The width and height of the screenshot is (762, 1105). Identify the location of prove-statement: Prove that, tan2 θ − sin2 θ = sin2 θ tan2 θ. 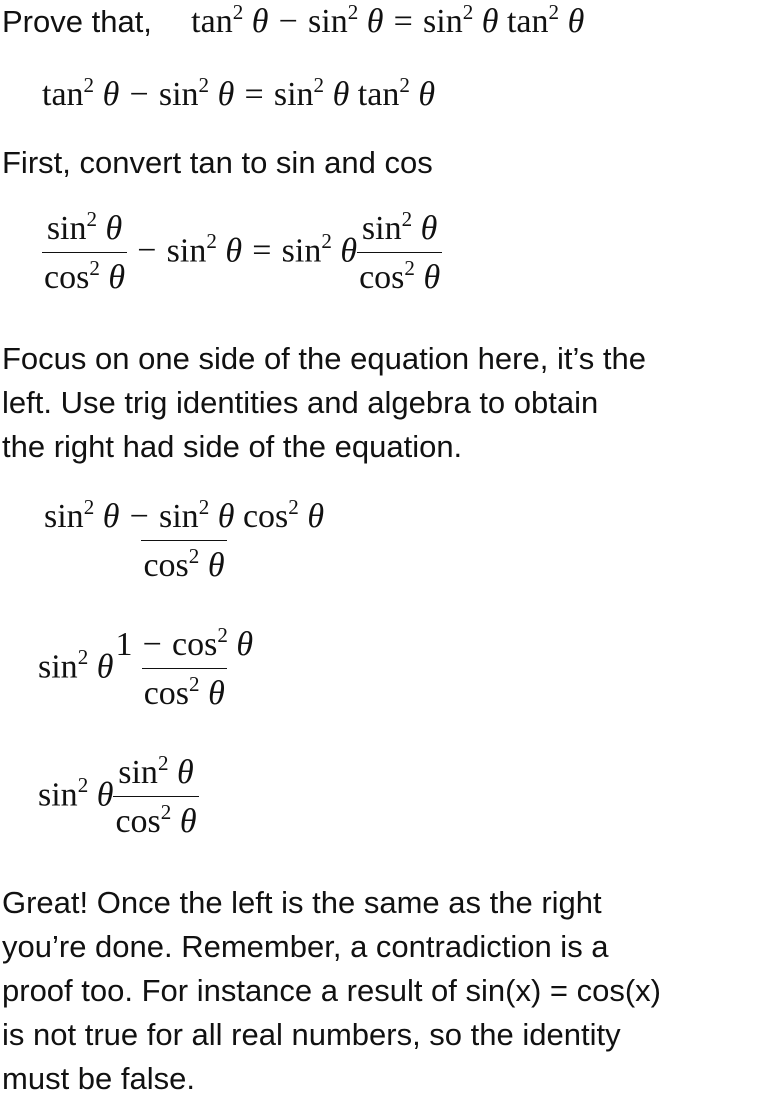
(293, 22).